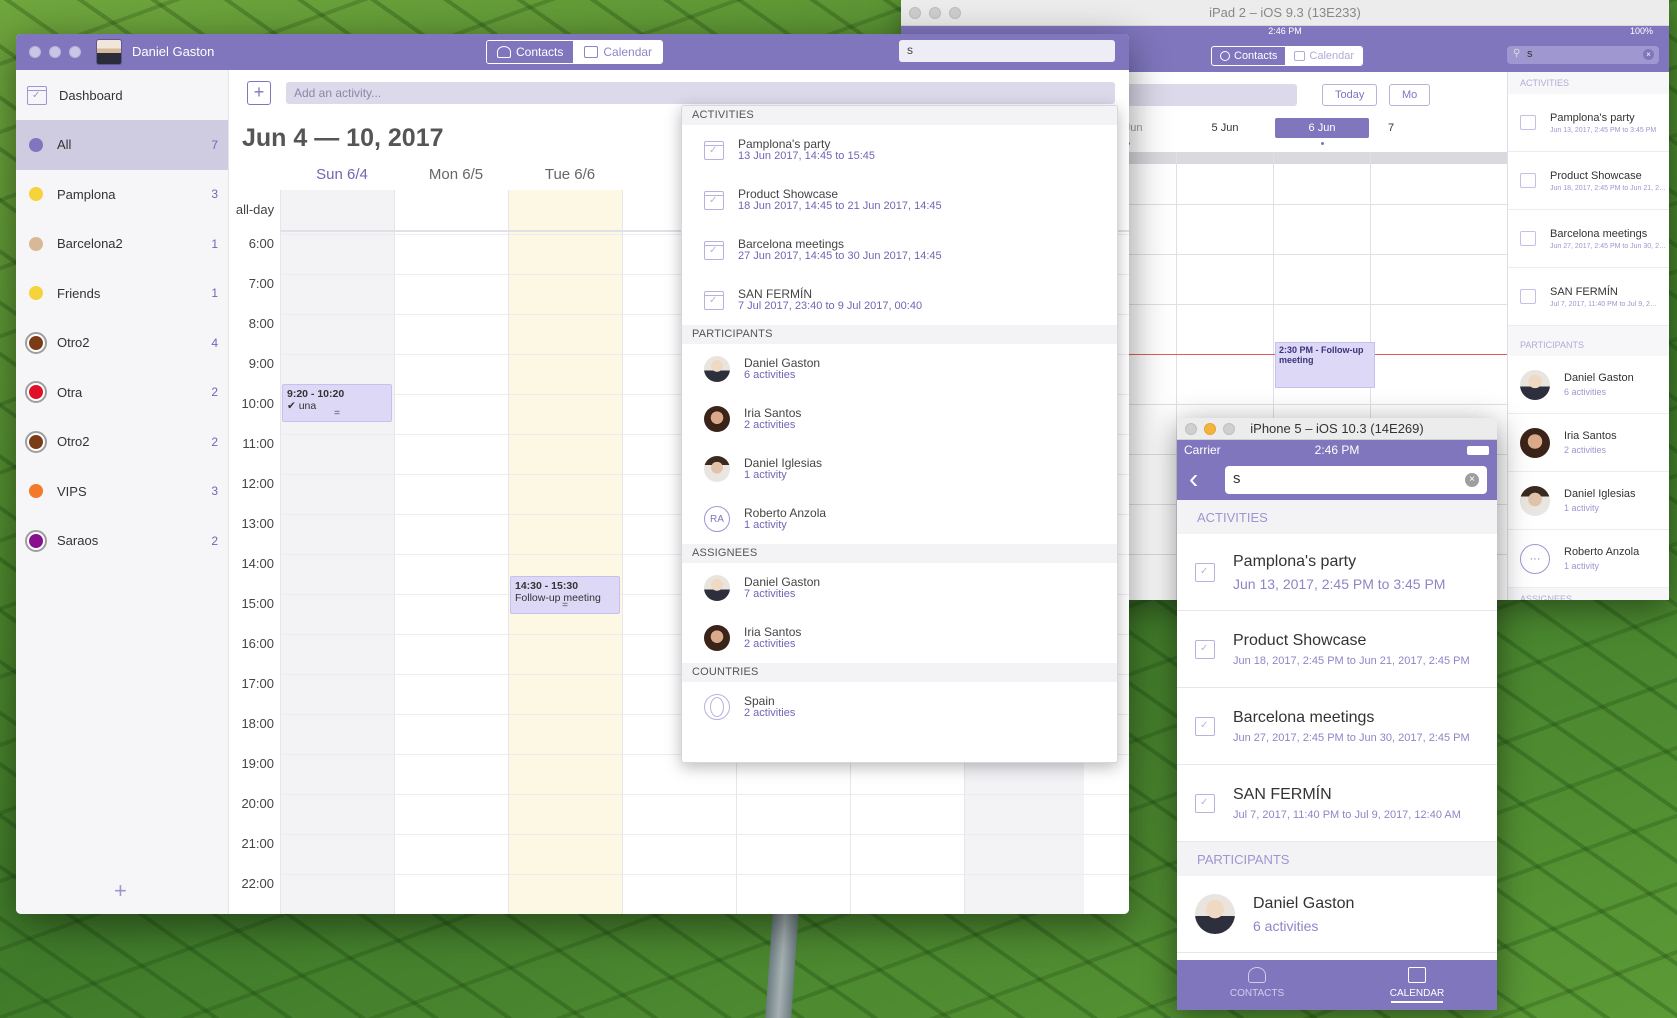 The height and width of the screenshot is (1018, 1677). I want to click on ipad-today-button: Today, so click(1350, 95).